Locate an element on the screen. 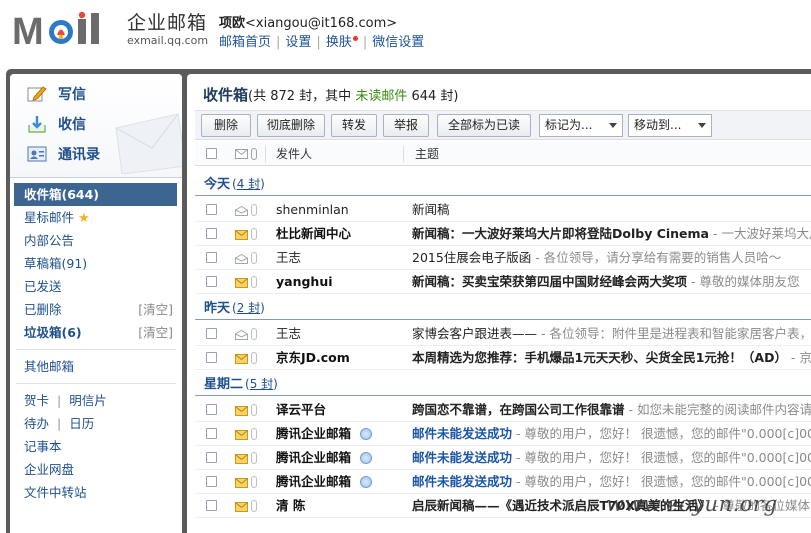 Image resolution: width=811 pixels, height=533 pixels. clear-spam-link: [清空] is located at coordinates (155, 332).